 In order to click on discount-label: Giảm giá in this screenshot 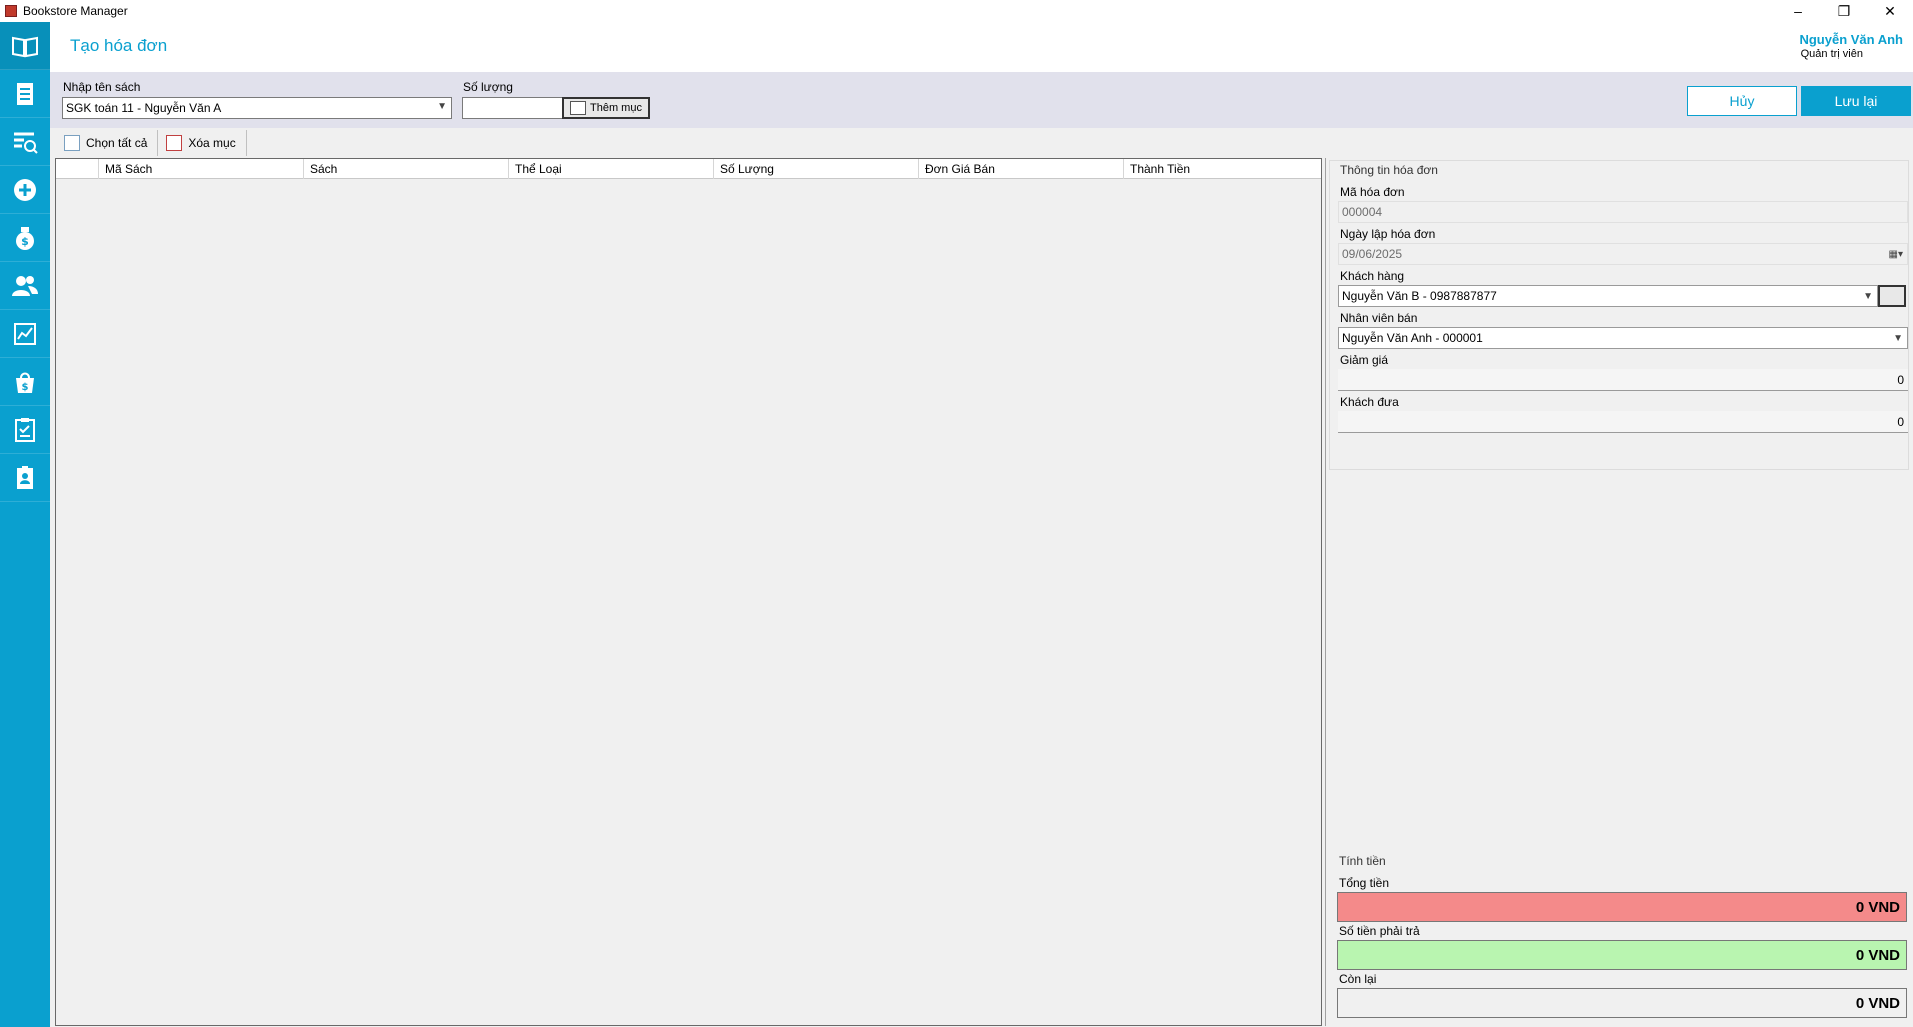, I will do `click(1364, 360)`.